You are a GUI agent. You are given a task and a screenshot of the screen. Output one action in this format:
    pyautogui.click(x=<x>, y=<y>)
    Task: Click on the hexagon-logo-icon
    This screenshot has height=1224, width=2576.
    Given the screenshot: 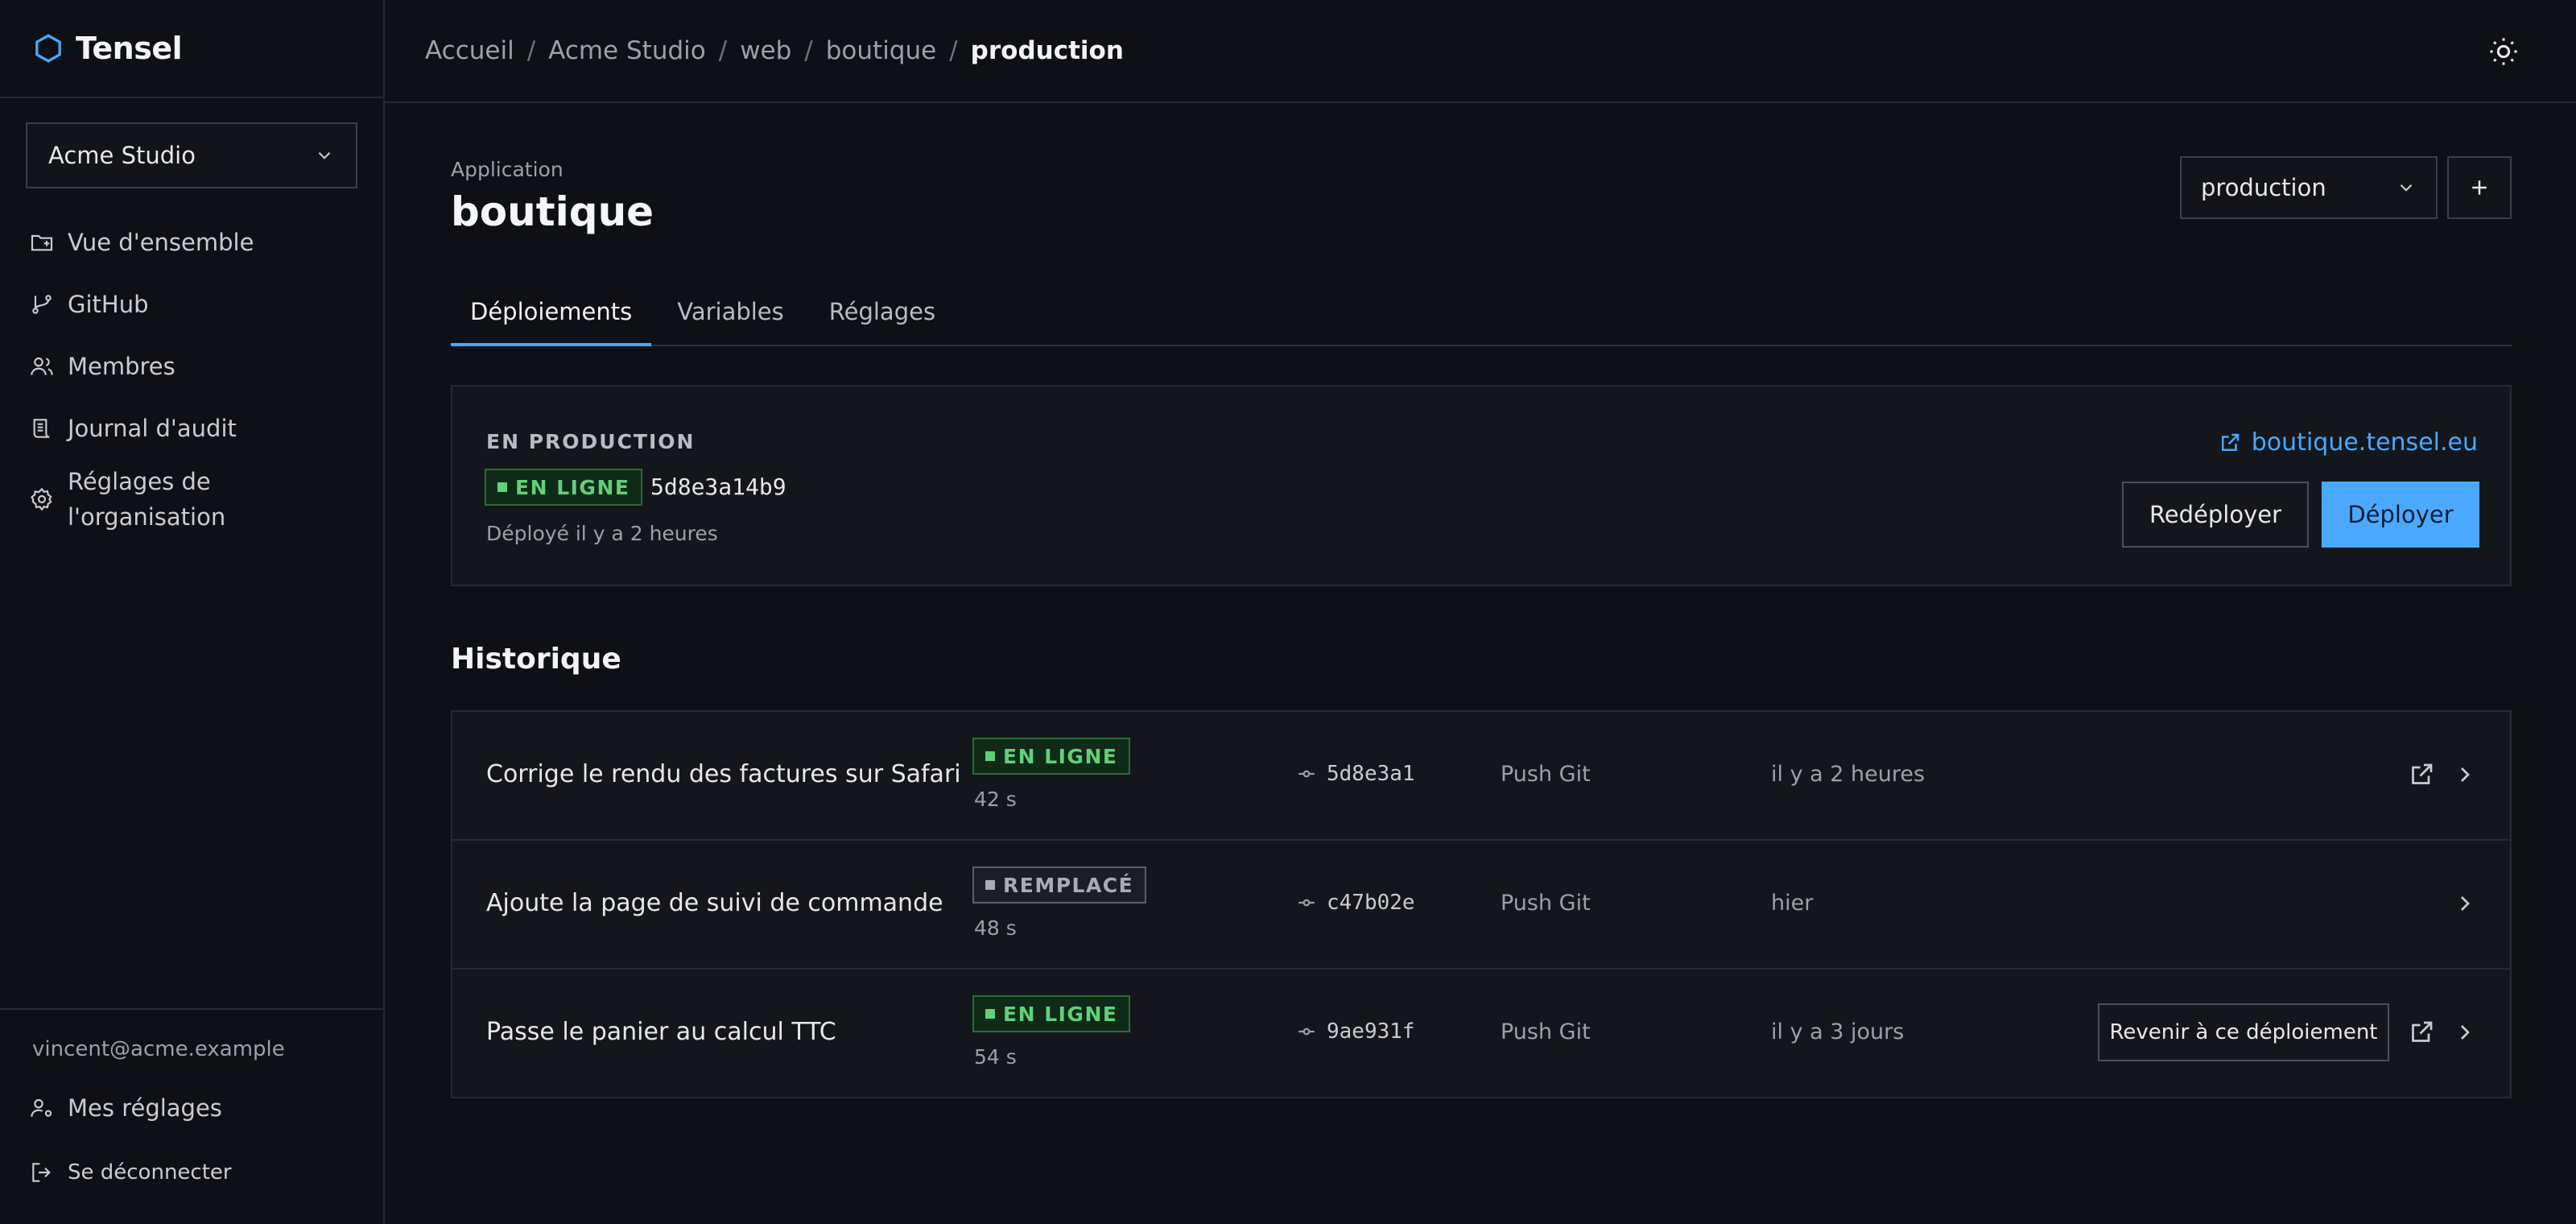 What is the action you would take?
    pyautogui.click(x=48, y=48)
    